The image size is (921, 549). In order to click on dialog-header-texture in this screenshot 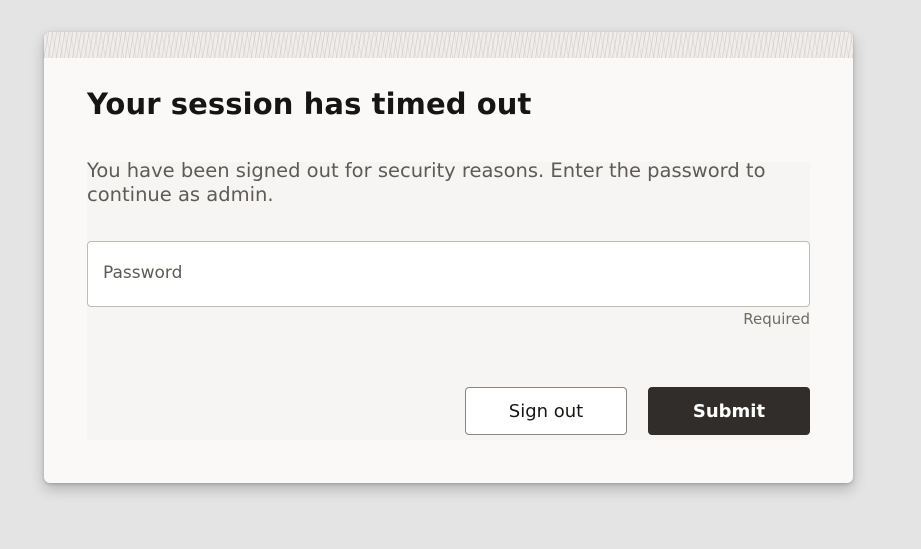, I will do `click(448, 45)`.